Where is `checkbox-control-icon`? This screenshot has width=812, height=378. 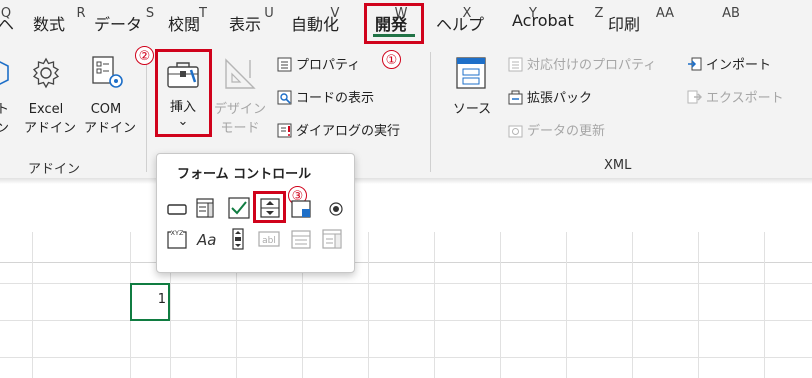
checkbox-control-icon is located at coordinates (239, 208).